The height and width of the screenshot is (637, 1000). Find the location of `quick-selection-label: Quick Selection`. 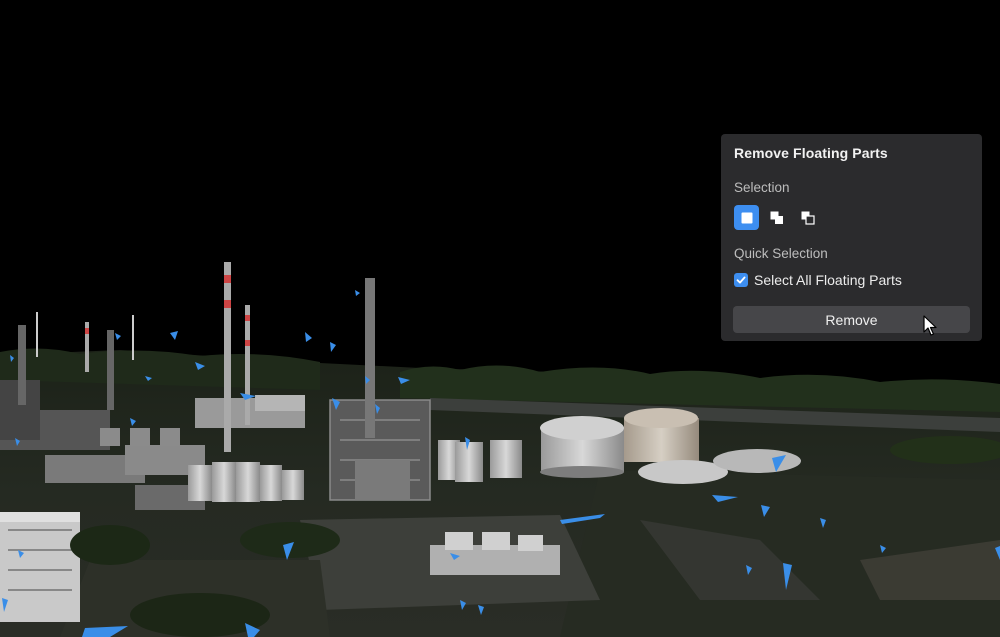

quick-selection-label: Quick Selection is located at coordinates (781, 253).